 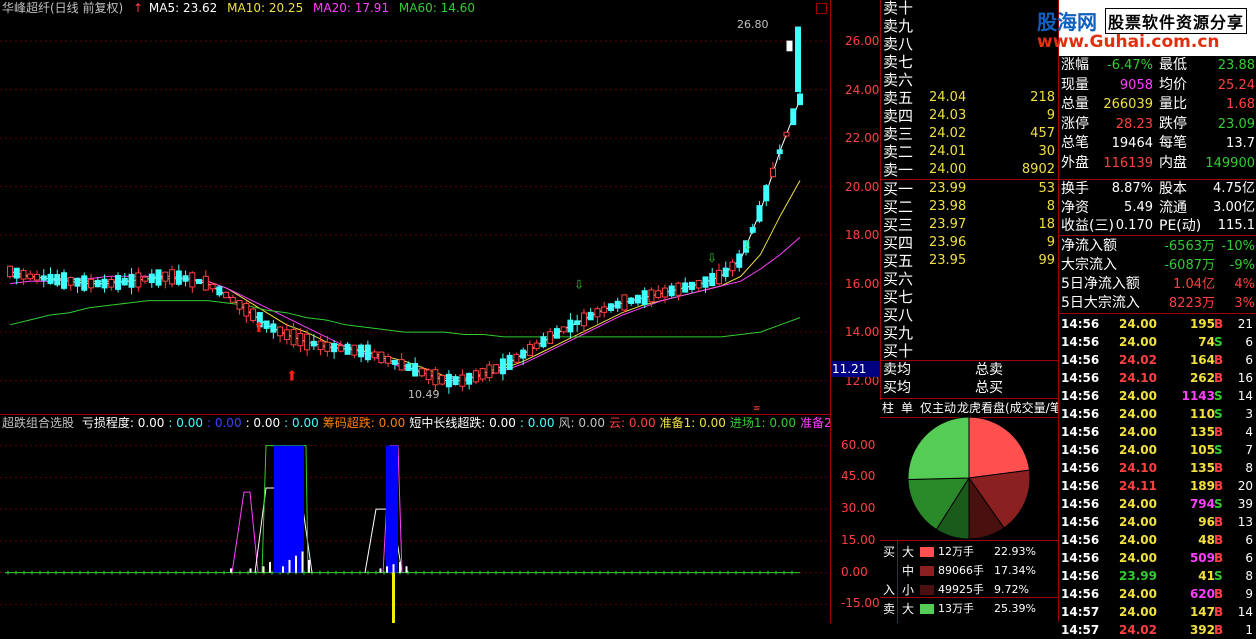 I want to click on tick-row: 14:56 24.10 135 B 8, so click(x=1158, y=468).